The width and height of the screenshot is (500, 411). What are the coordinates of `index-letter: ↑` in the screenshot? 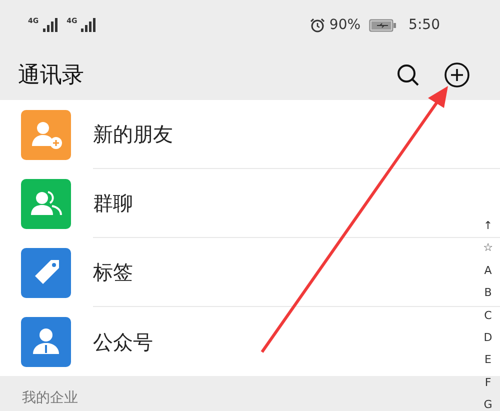 It's located at (488, 226).